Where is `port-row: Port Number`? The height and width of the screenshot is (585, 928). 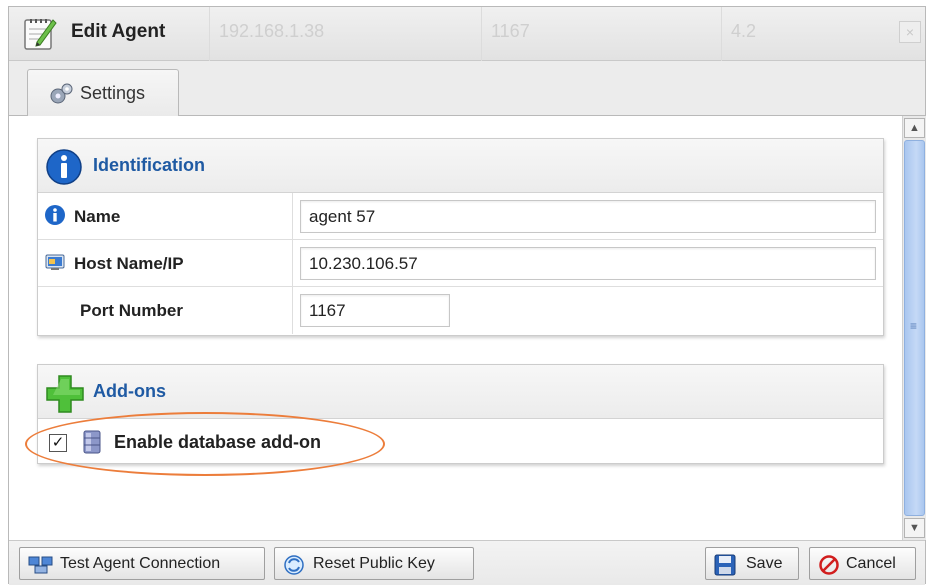 port-row: Port Number is located at coordinates (460, 310).